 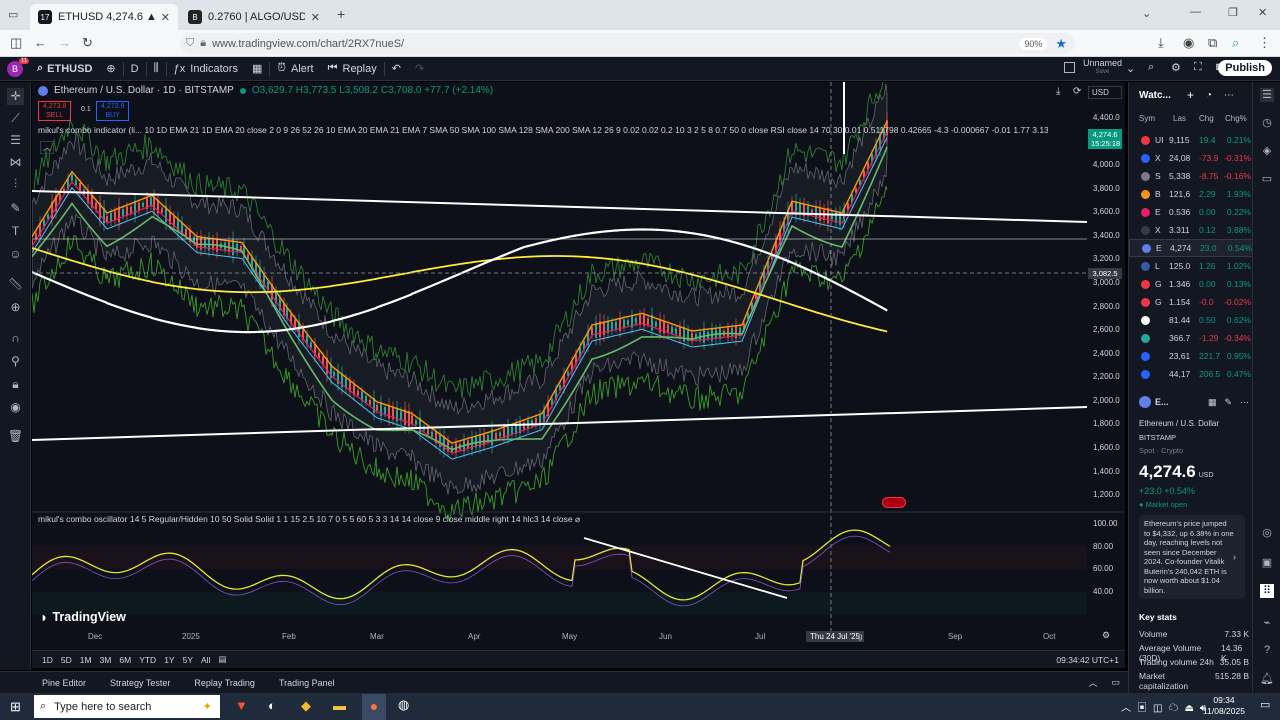 I want to click on edit-icon: ✎, so click(x=1228, y=402).